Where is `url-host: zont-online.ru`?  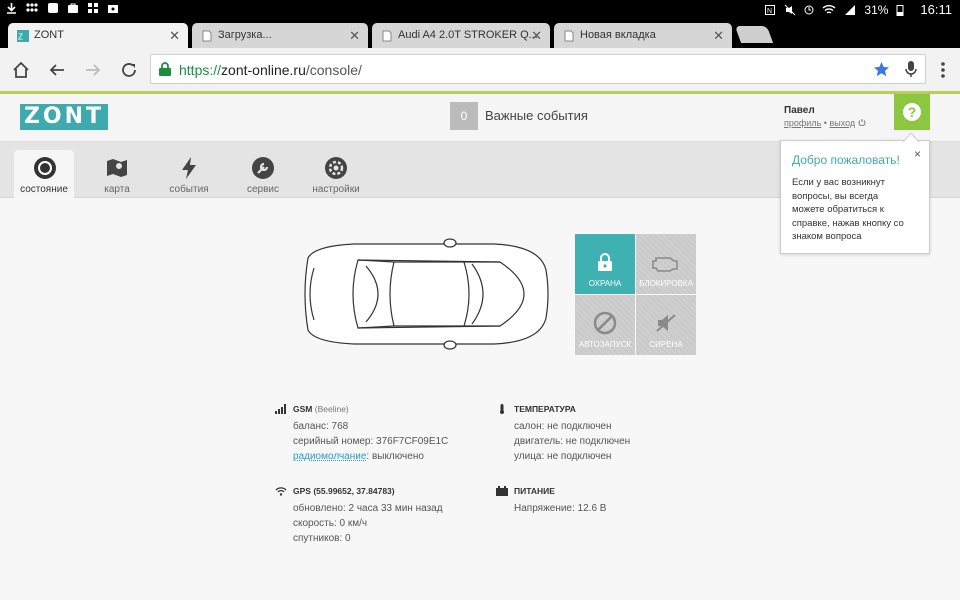 url-host: zont-online.ru is located at coordinates (263, 70).